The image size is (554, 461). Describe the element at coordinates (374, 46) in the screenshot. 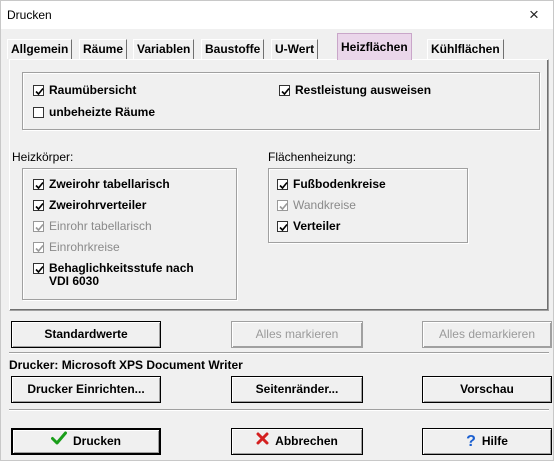

I see `tab-heizflaechen: Heizflächen` at that location.